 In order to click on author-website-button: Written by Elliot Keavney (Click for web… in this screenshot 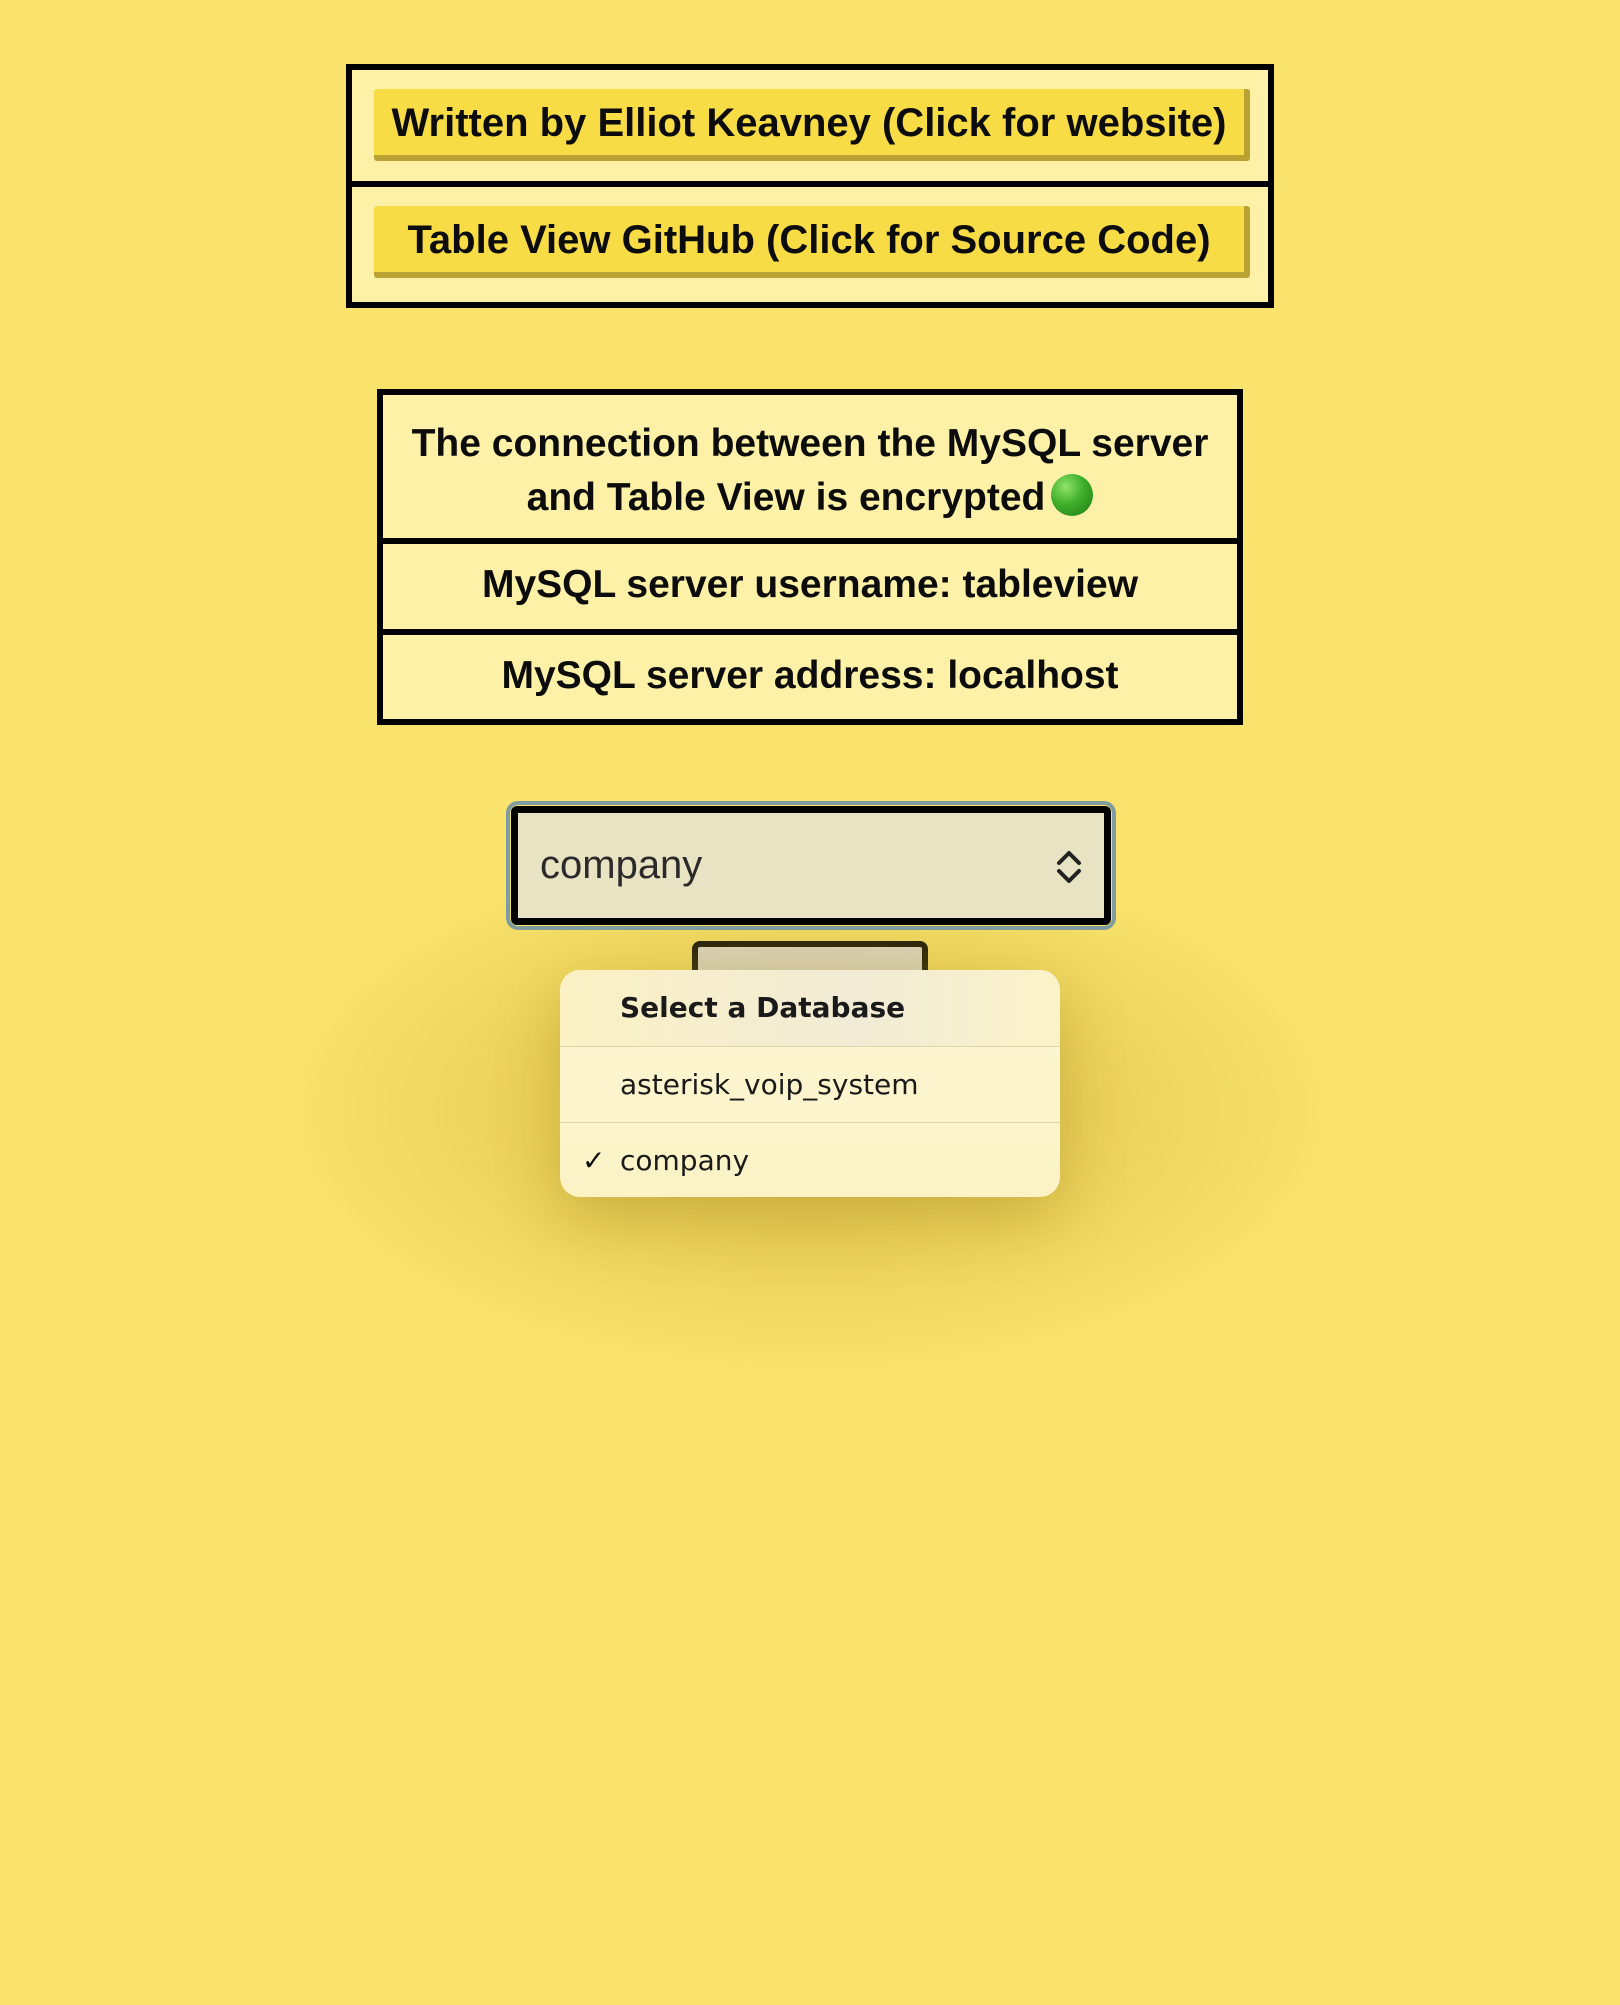, I will do `click(812, 125)`.